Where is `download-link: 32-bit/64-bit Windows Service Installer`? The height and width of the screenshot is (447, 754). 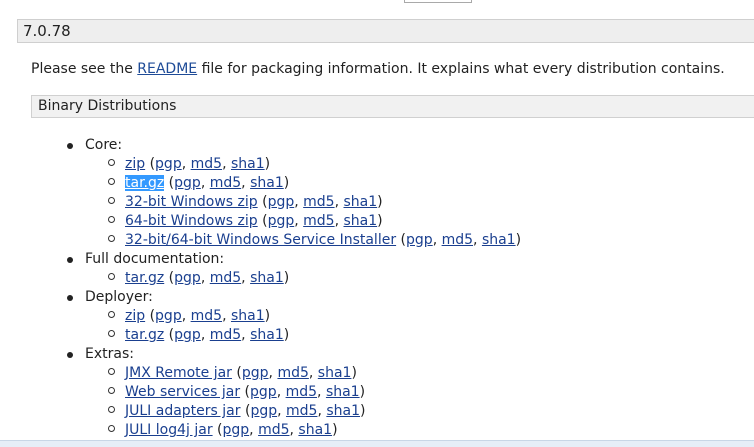
download-link: 32-bit/64-bit Windows Service Installer is located at coordinates (260, 240).